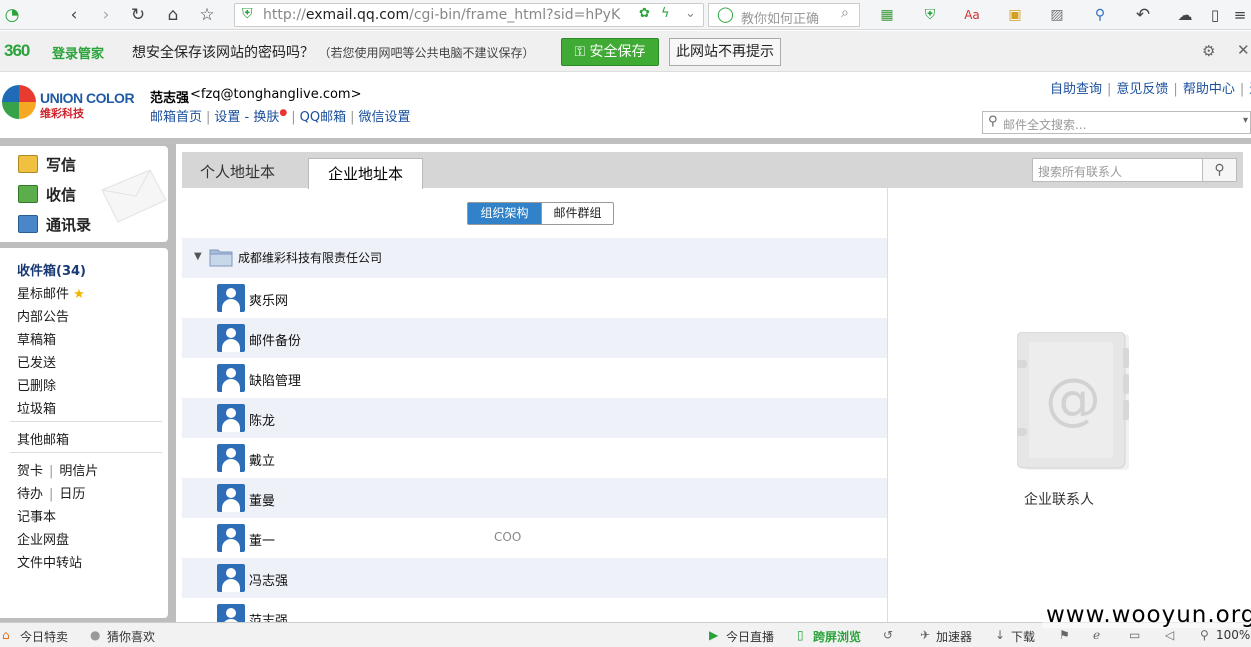 The image size is (1251, 647). What do you see at coordinates (198, 256) in the screenshot?
I see `expand-arrow-icon: ▼` at bounding box center [198, 256].